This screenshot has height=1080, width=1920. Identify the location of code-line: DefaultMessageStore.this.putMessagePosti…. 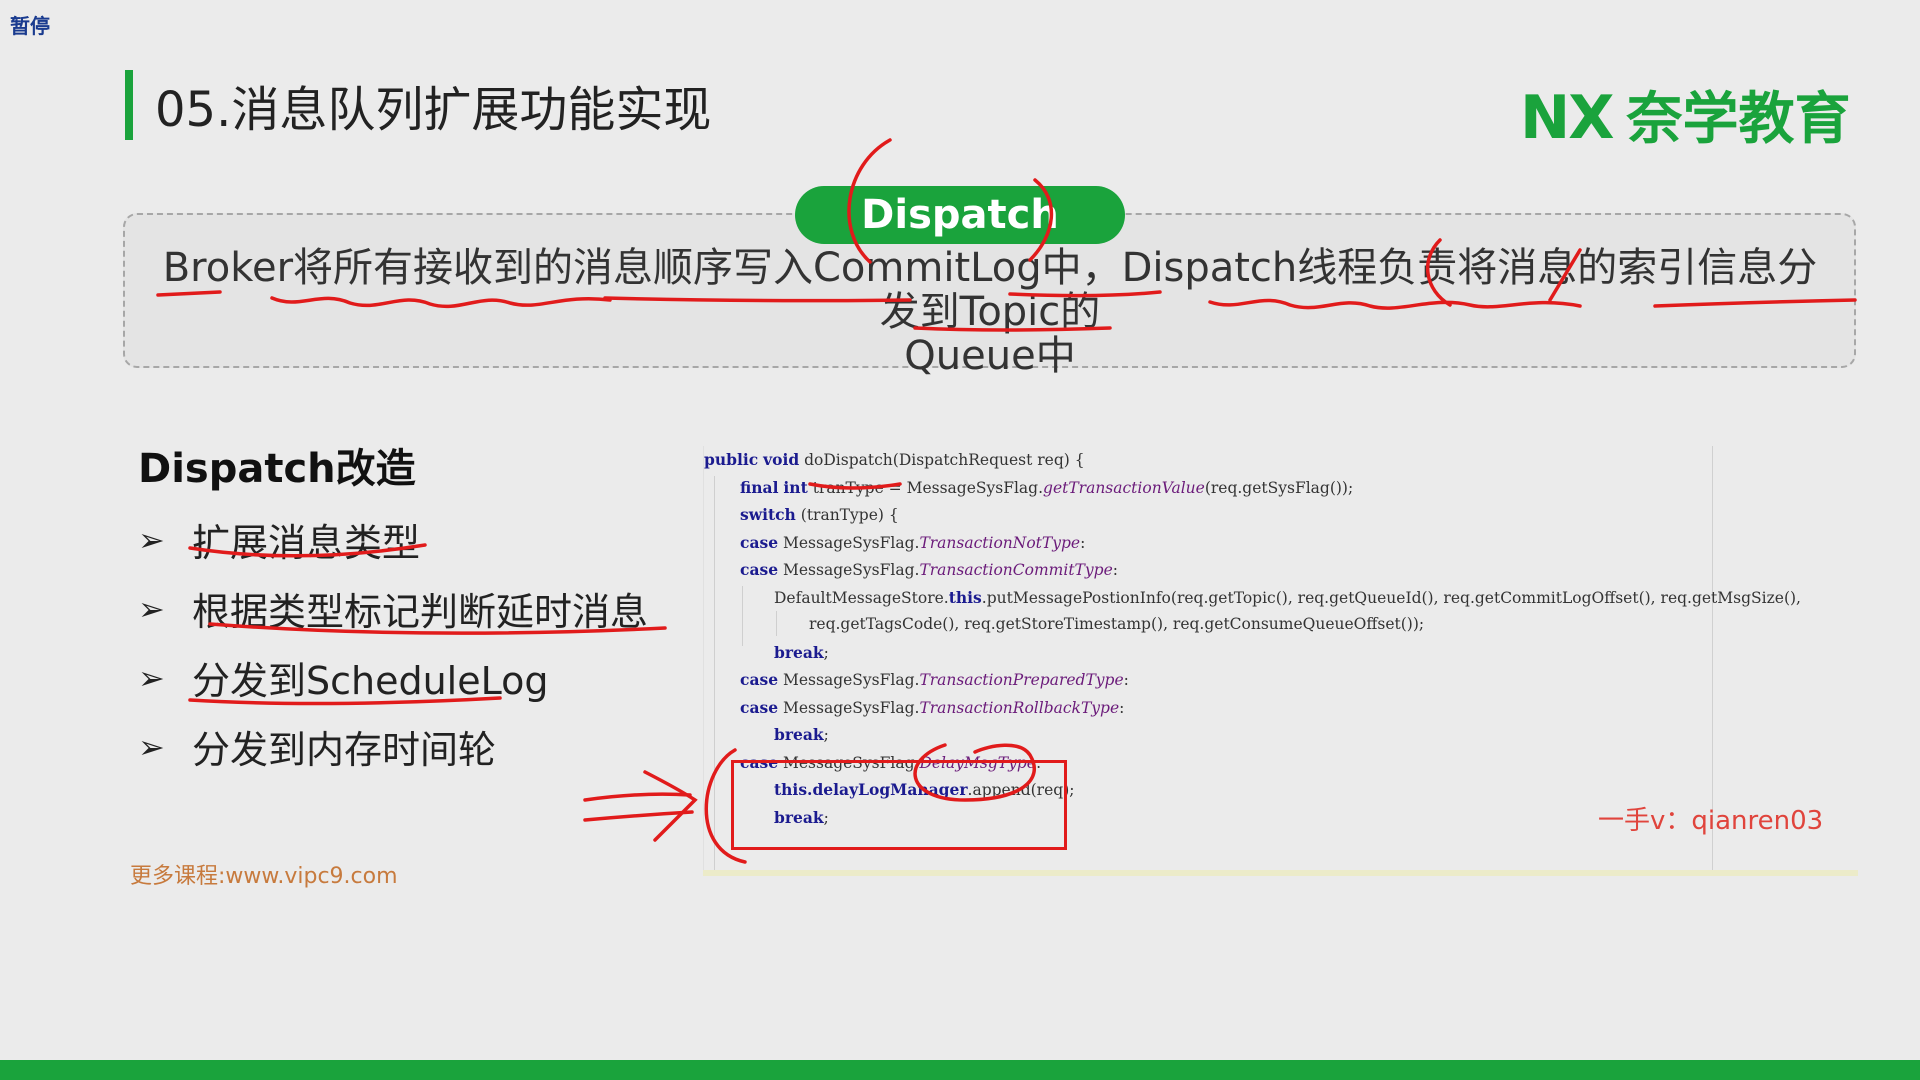
(1287, 597).